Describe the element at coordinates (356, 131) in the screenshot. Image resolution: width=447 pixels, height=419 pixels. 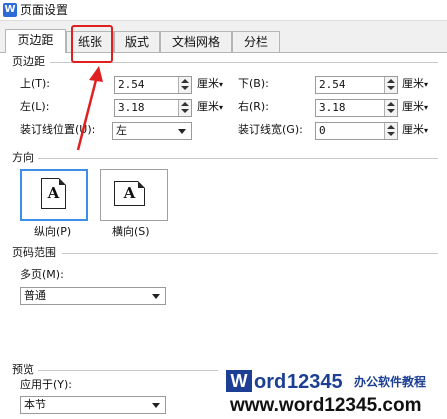
I see `gutter-width-input: 0` at that location.